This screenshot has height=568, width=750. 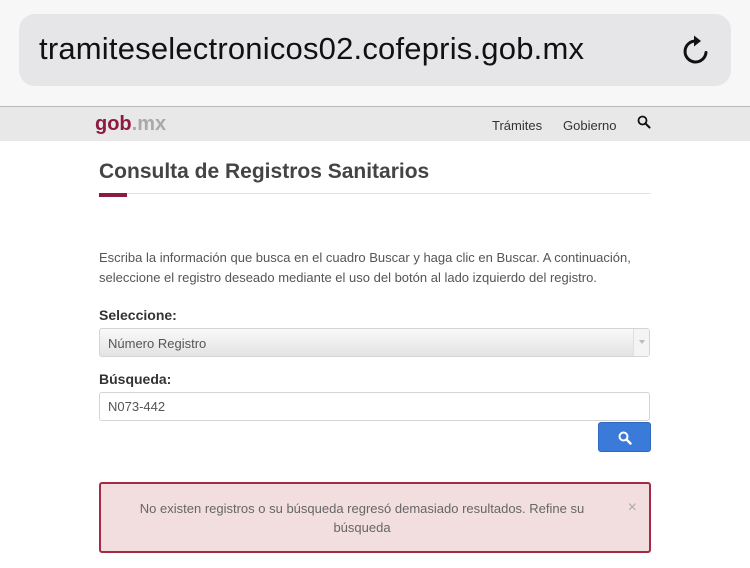 I want to click on page-title: Consulta de Registros Sanitarios, so click(x=264, y=171).